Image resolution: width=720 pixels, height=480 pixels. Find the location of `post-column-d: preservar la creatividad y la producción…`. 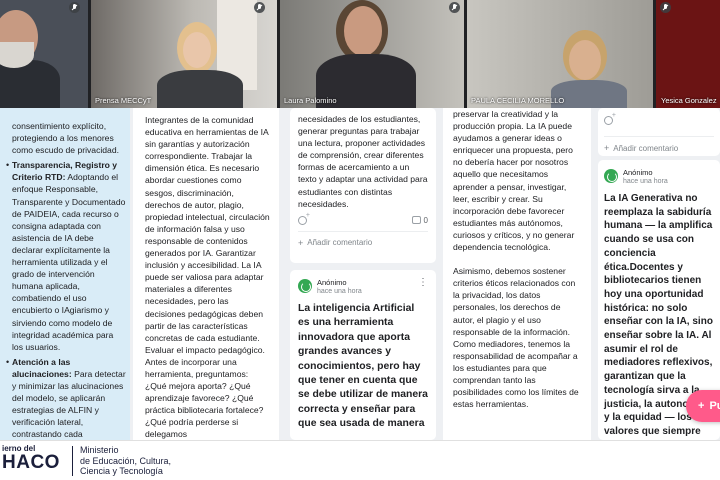

post-column-d: preservar la creatividad y la producción… is located at coordinates (517, 274).